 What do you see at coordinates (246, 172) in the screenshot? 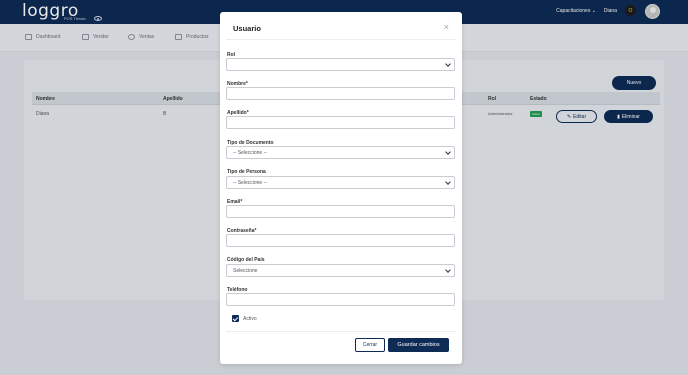
I see `tipo-persona-label: Tipo de Persona` at bounding box center [246, 172].